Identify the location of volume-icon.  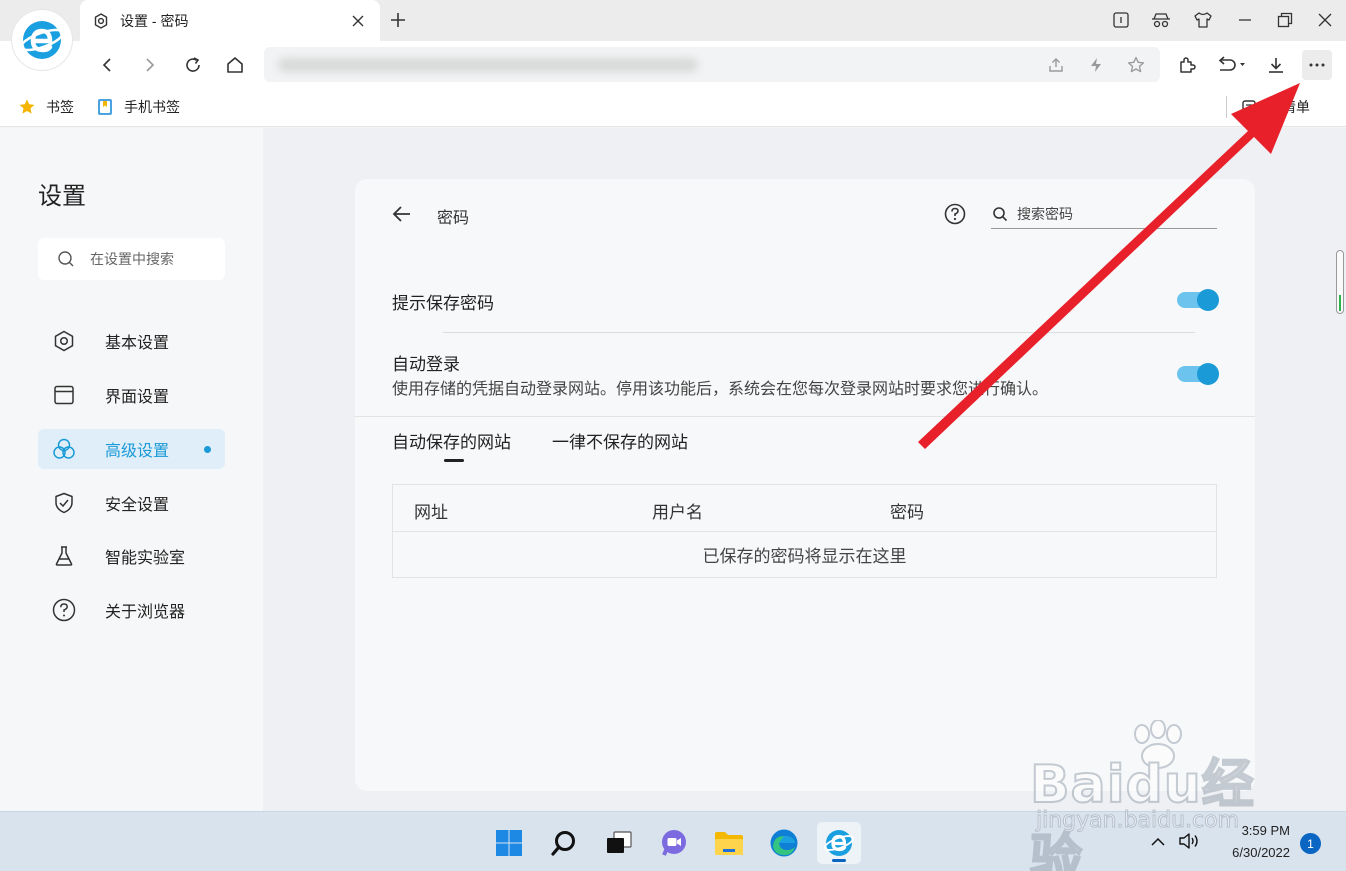
(1189, 841).